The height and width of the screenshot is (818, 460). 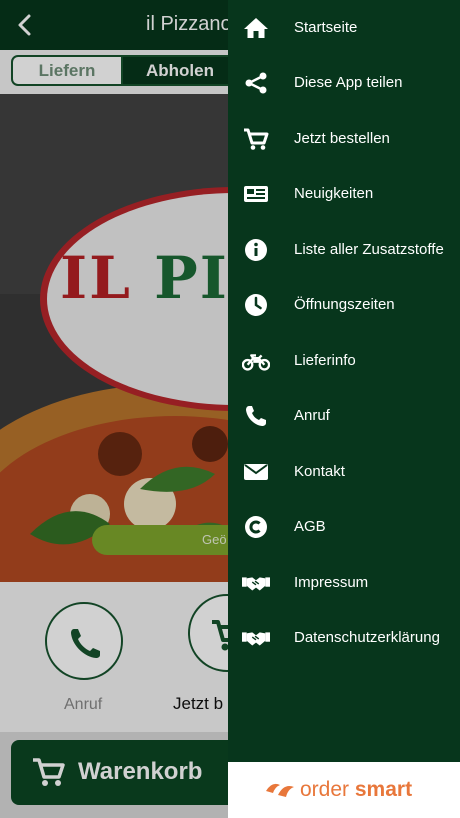 I want to click on drawer-item-opening-hours: Öffnungszeiten, so click(x=344, y=305).